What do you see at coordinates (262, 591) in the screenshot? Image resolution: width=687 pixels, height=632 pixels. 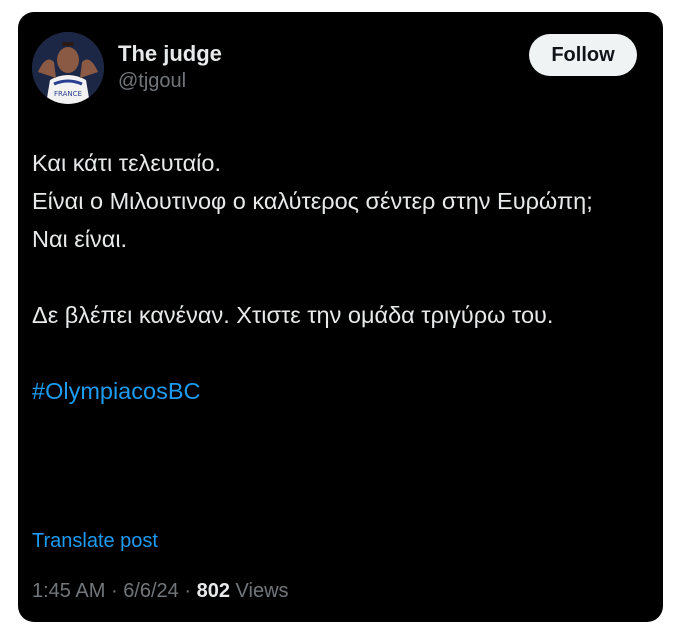 I see `views-label: Views` at bounding box center [262, 591].